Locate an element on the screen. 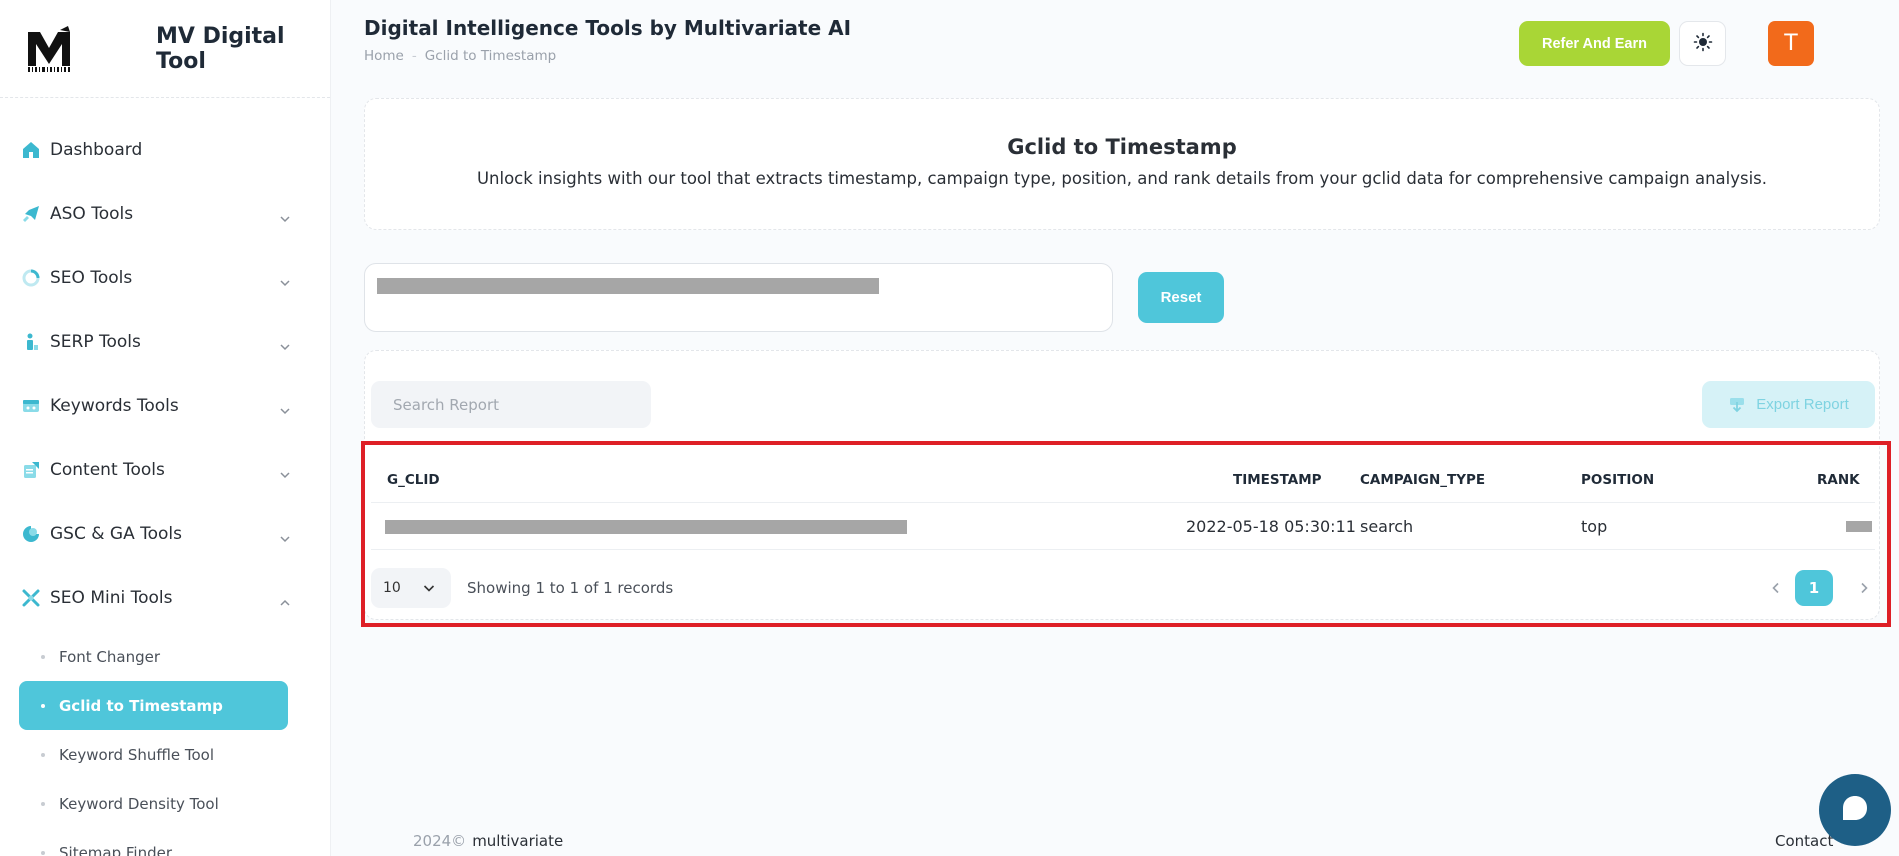 The height and width of the screenshot is (856, 1899). redacted-gclid-cell is located at coordinates (646, 526).